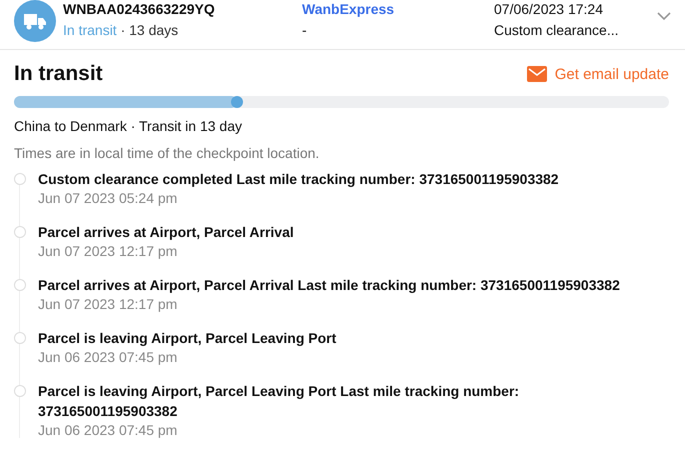 This screenshot has width=685, height=459. What do you see at coordinates (549, 9) in the screenshot?
I see `latest-time: 07/06/2023 17:24` at bounding box center [549, 9].